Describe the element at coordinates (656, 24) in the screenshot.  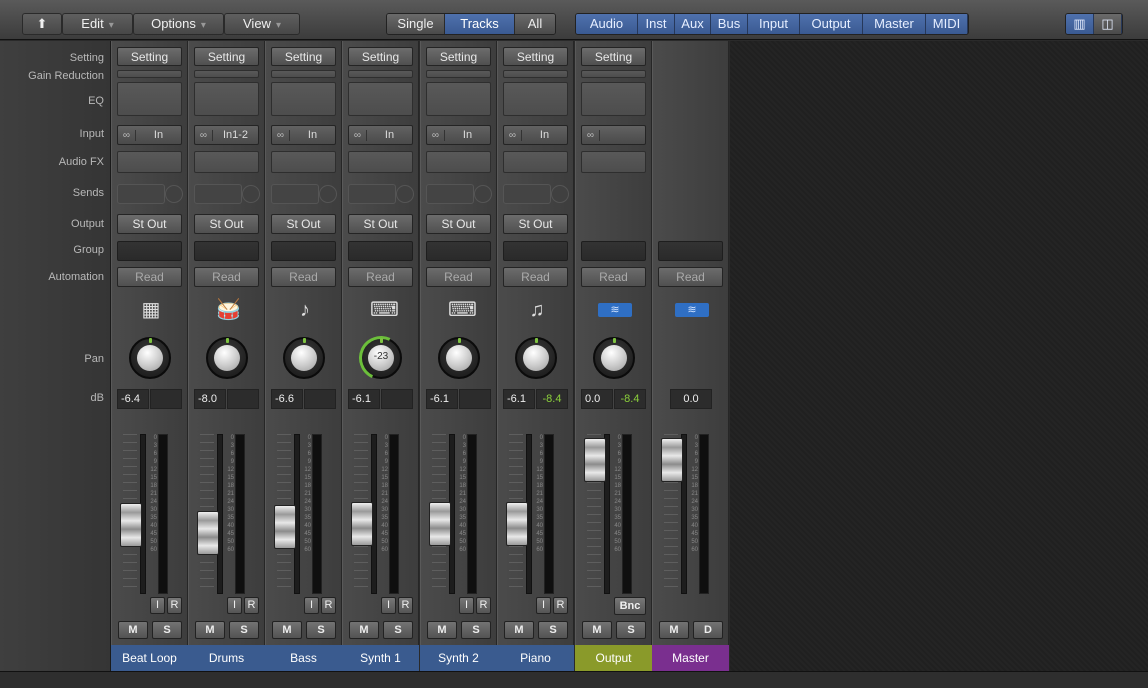
I see `filter-inst: Inst` at that location.